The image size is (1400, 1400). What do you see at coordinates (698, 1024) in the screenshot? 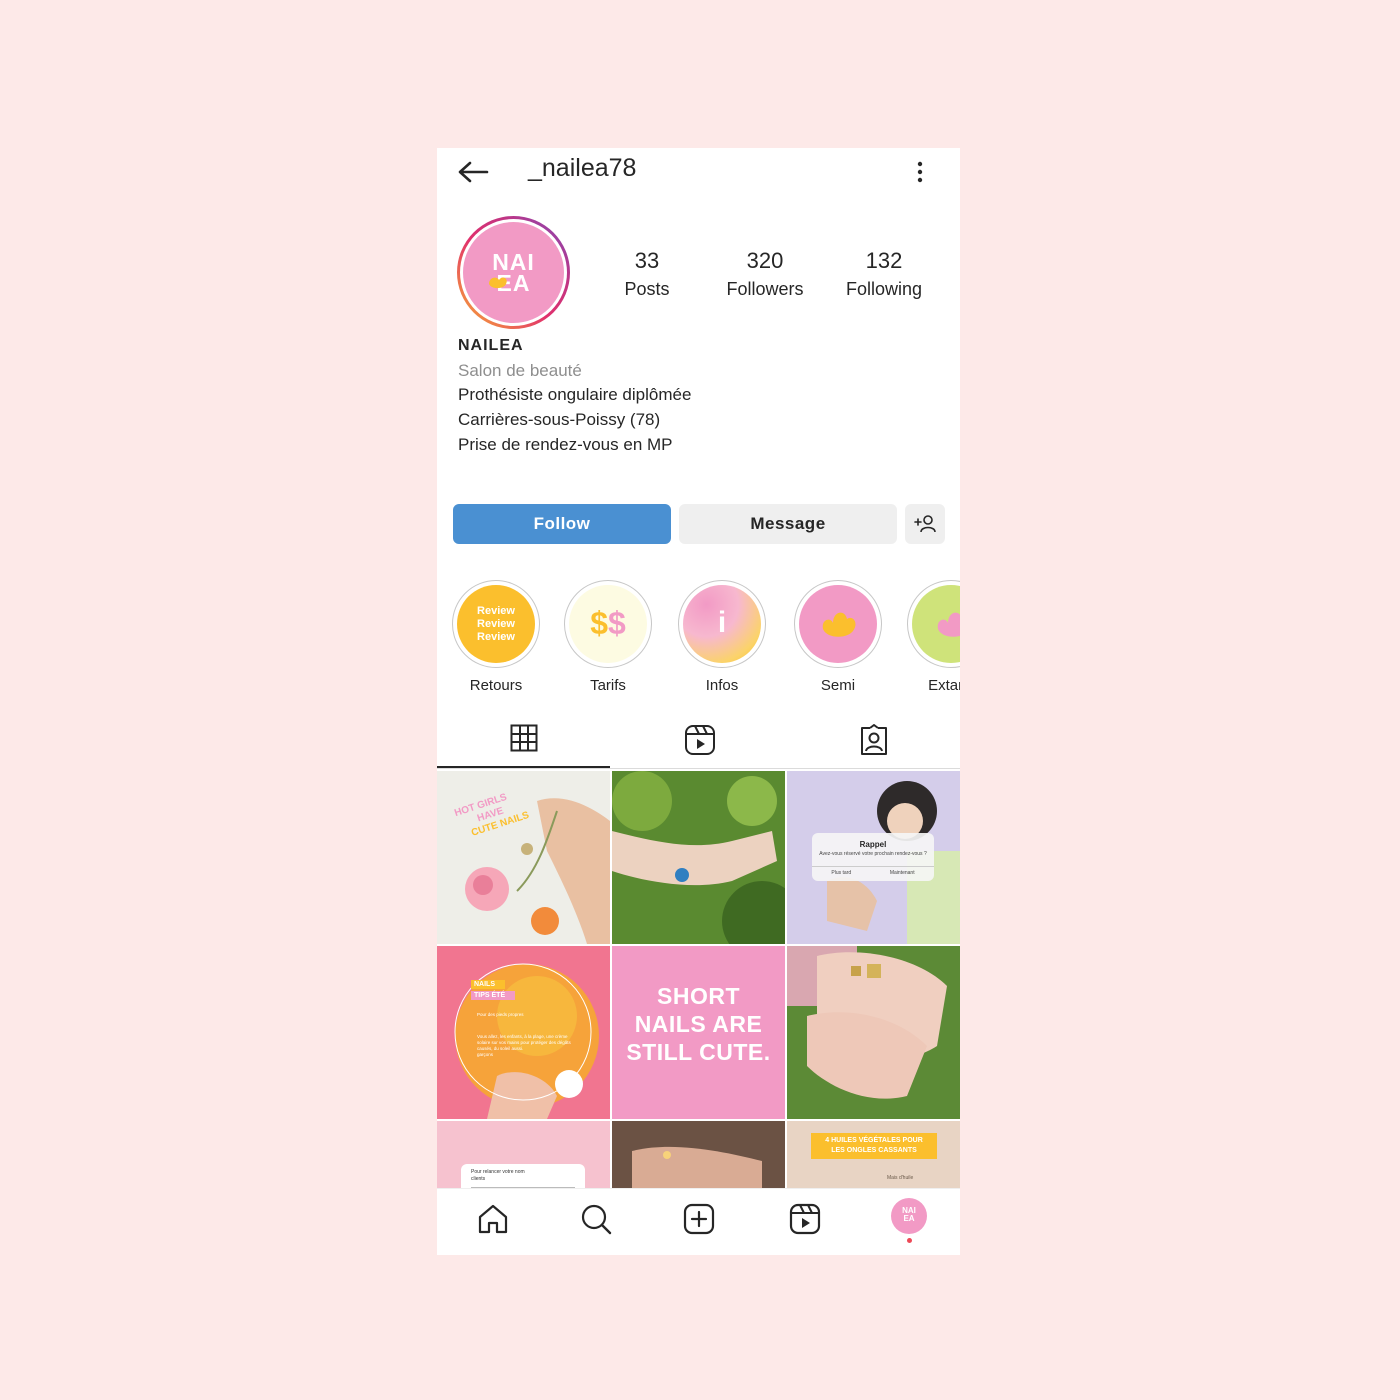
I see `post-text: SHORT NAILS ARE STILL CUTE.` at bounding box center [698, 1024].